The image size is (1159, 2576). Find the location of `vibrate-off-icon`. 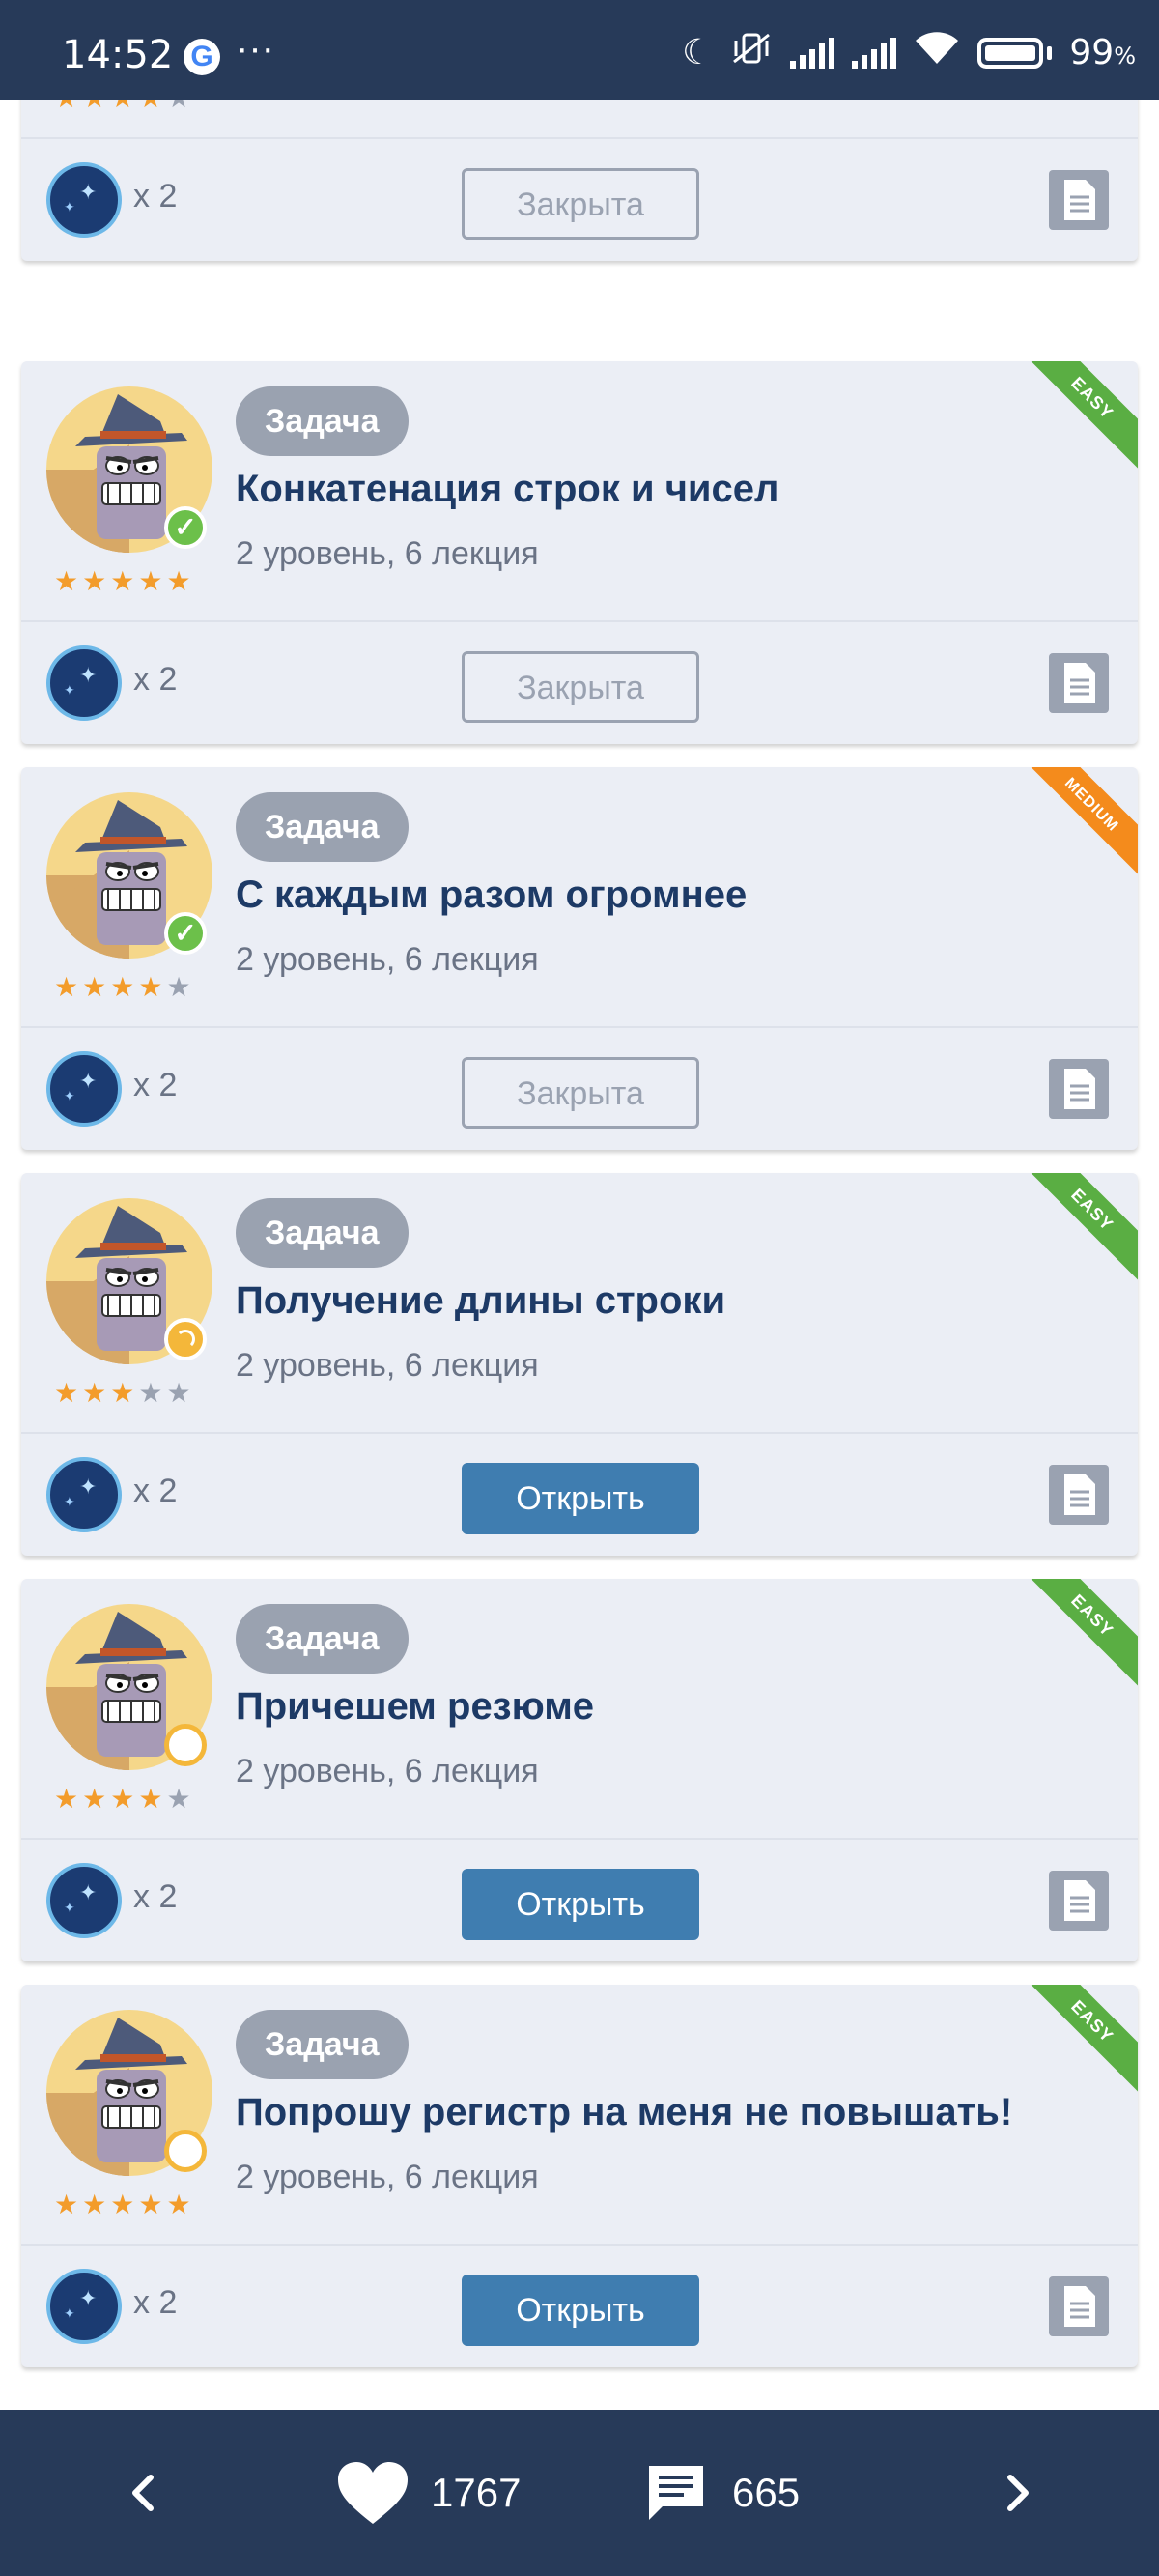

vibrate-off-icon is located at coordinates (751, 53).